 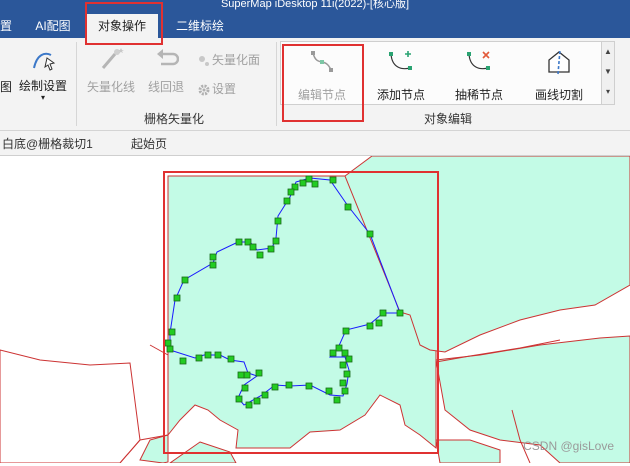 What do you see at coordinates (315, 7) in the screenshot?
I see `window-title: SuperMap iDesktop 11i(2022)-[核心版]` at bounding box center [315, 7].